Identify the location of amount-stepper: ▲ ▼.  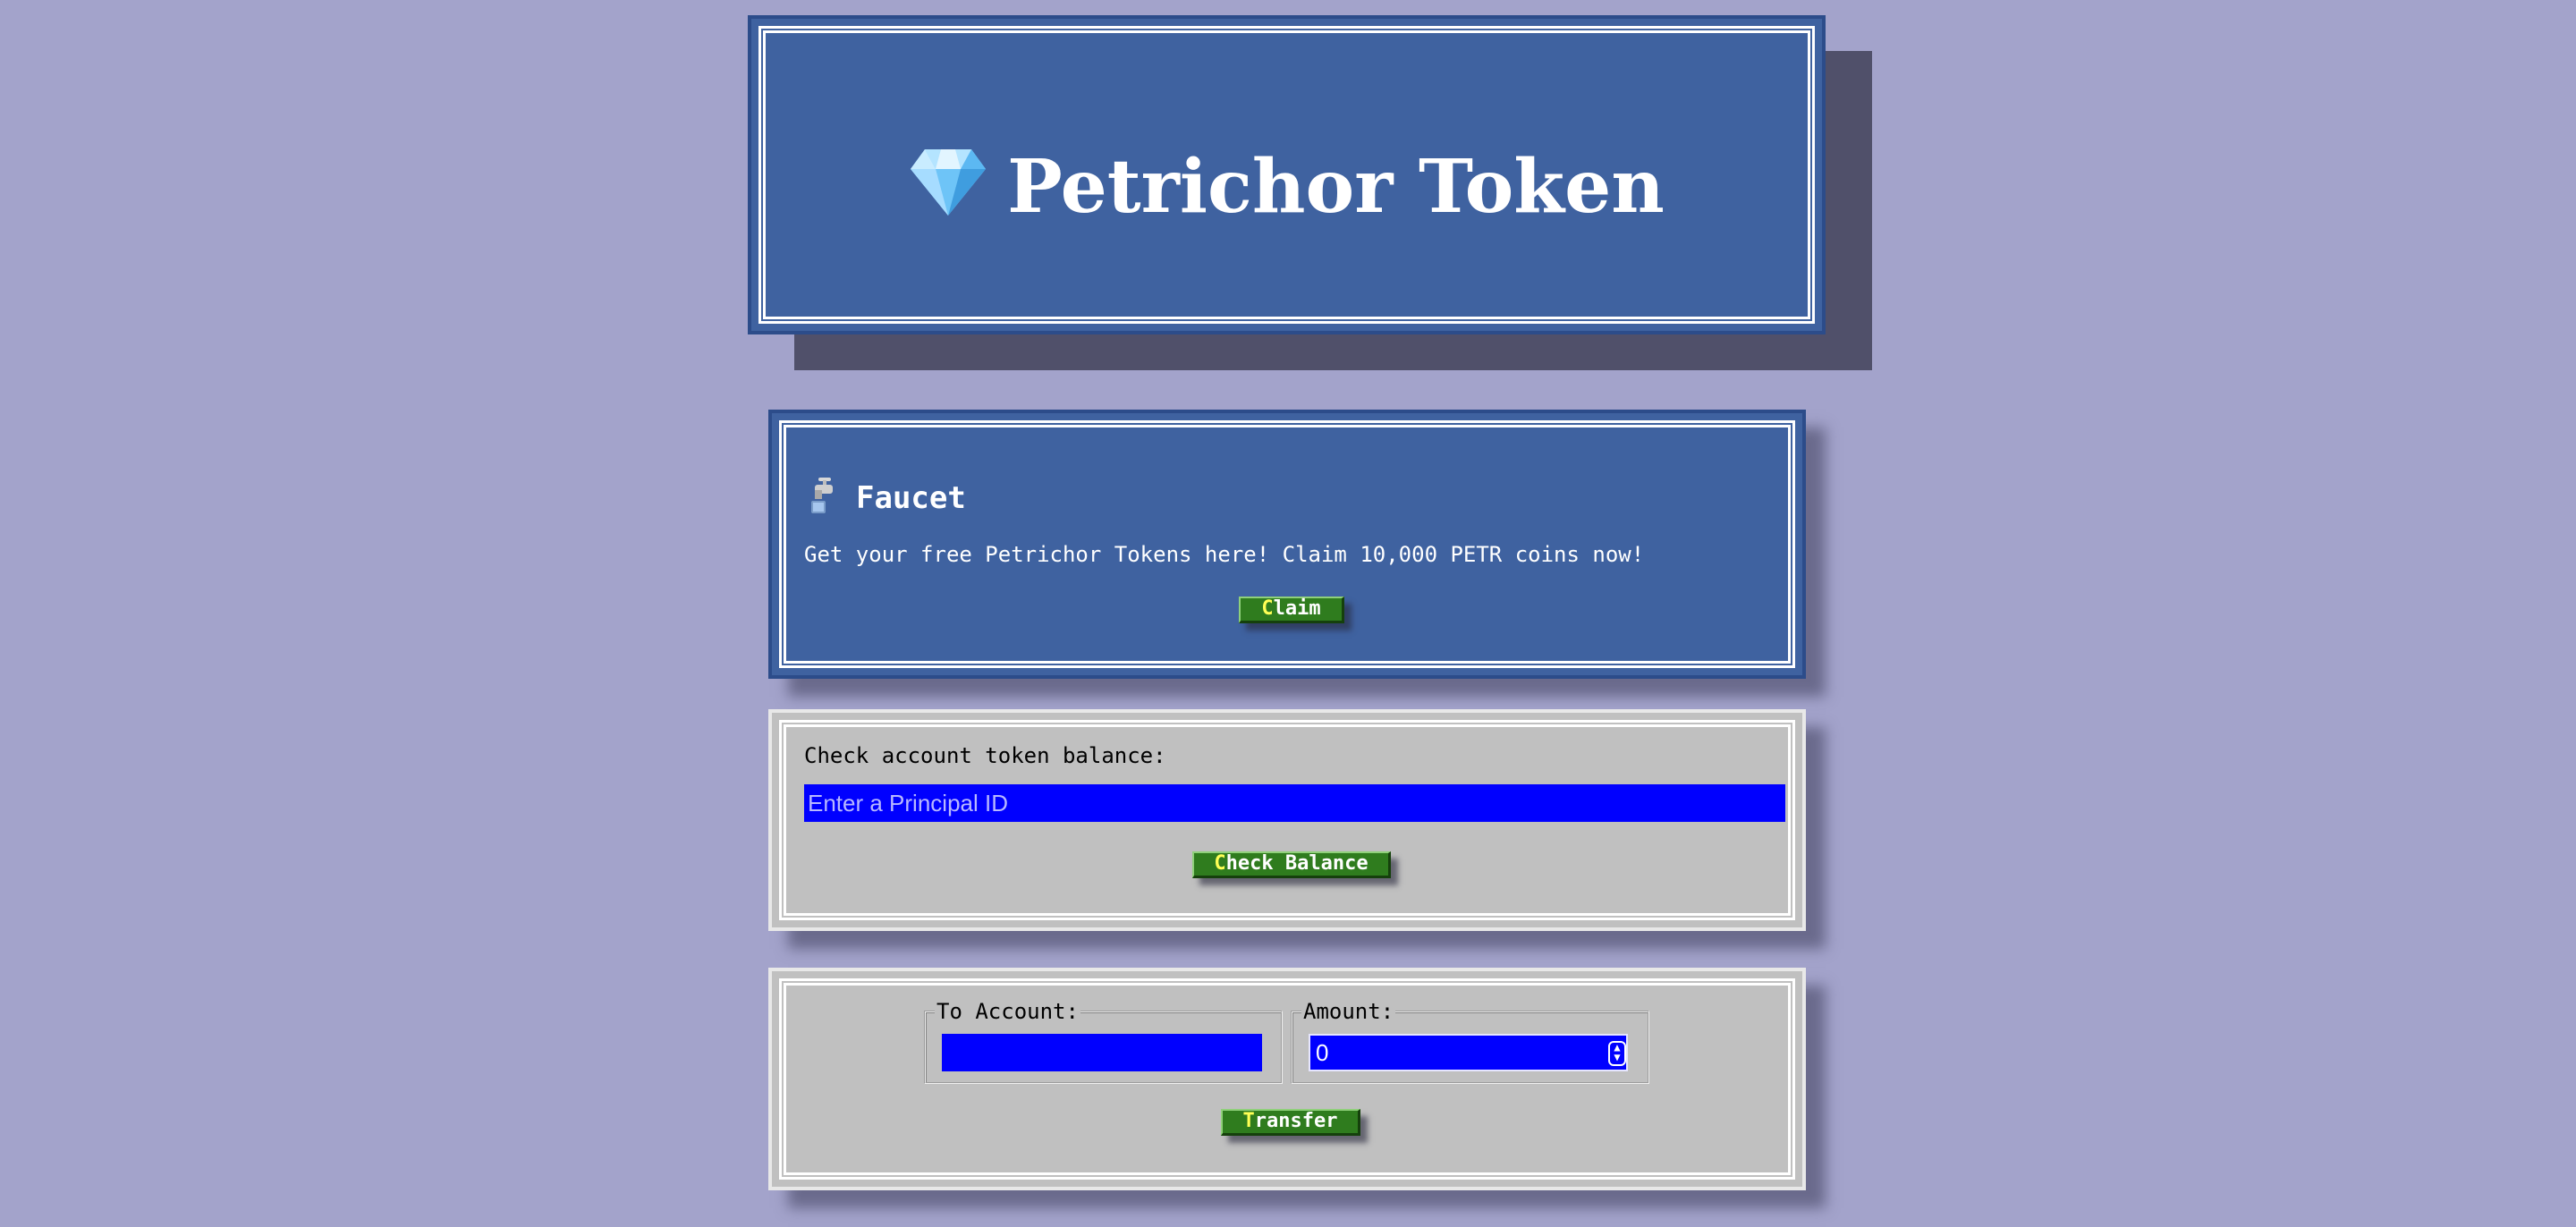
(1617, 1053).